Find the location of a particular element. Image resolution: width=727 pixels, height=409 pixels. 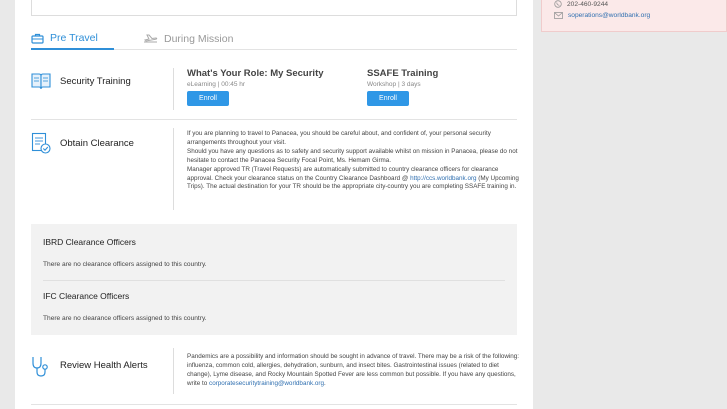

section-title: Obtain Clearance is located at coordinates (97, 143).